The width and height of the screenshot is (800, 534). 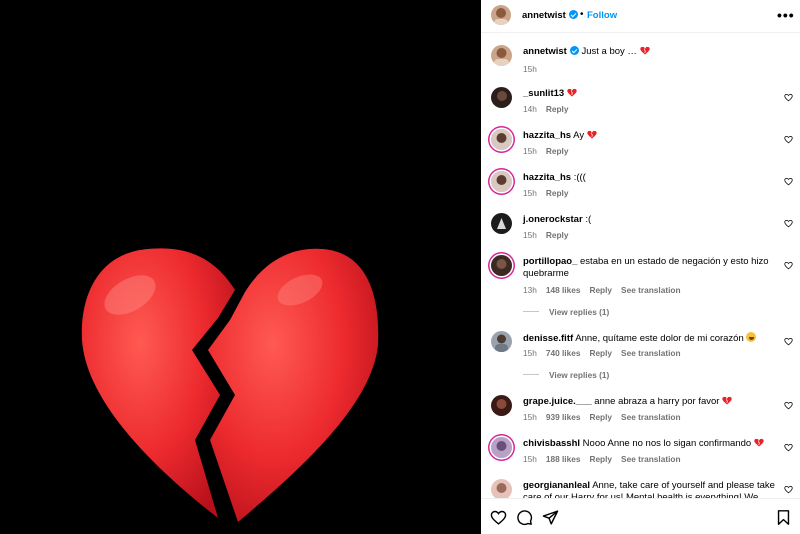 I want to click on share-icon, so click(x=550, y=517).